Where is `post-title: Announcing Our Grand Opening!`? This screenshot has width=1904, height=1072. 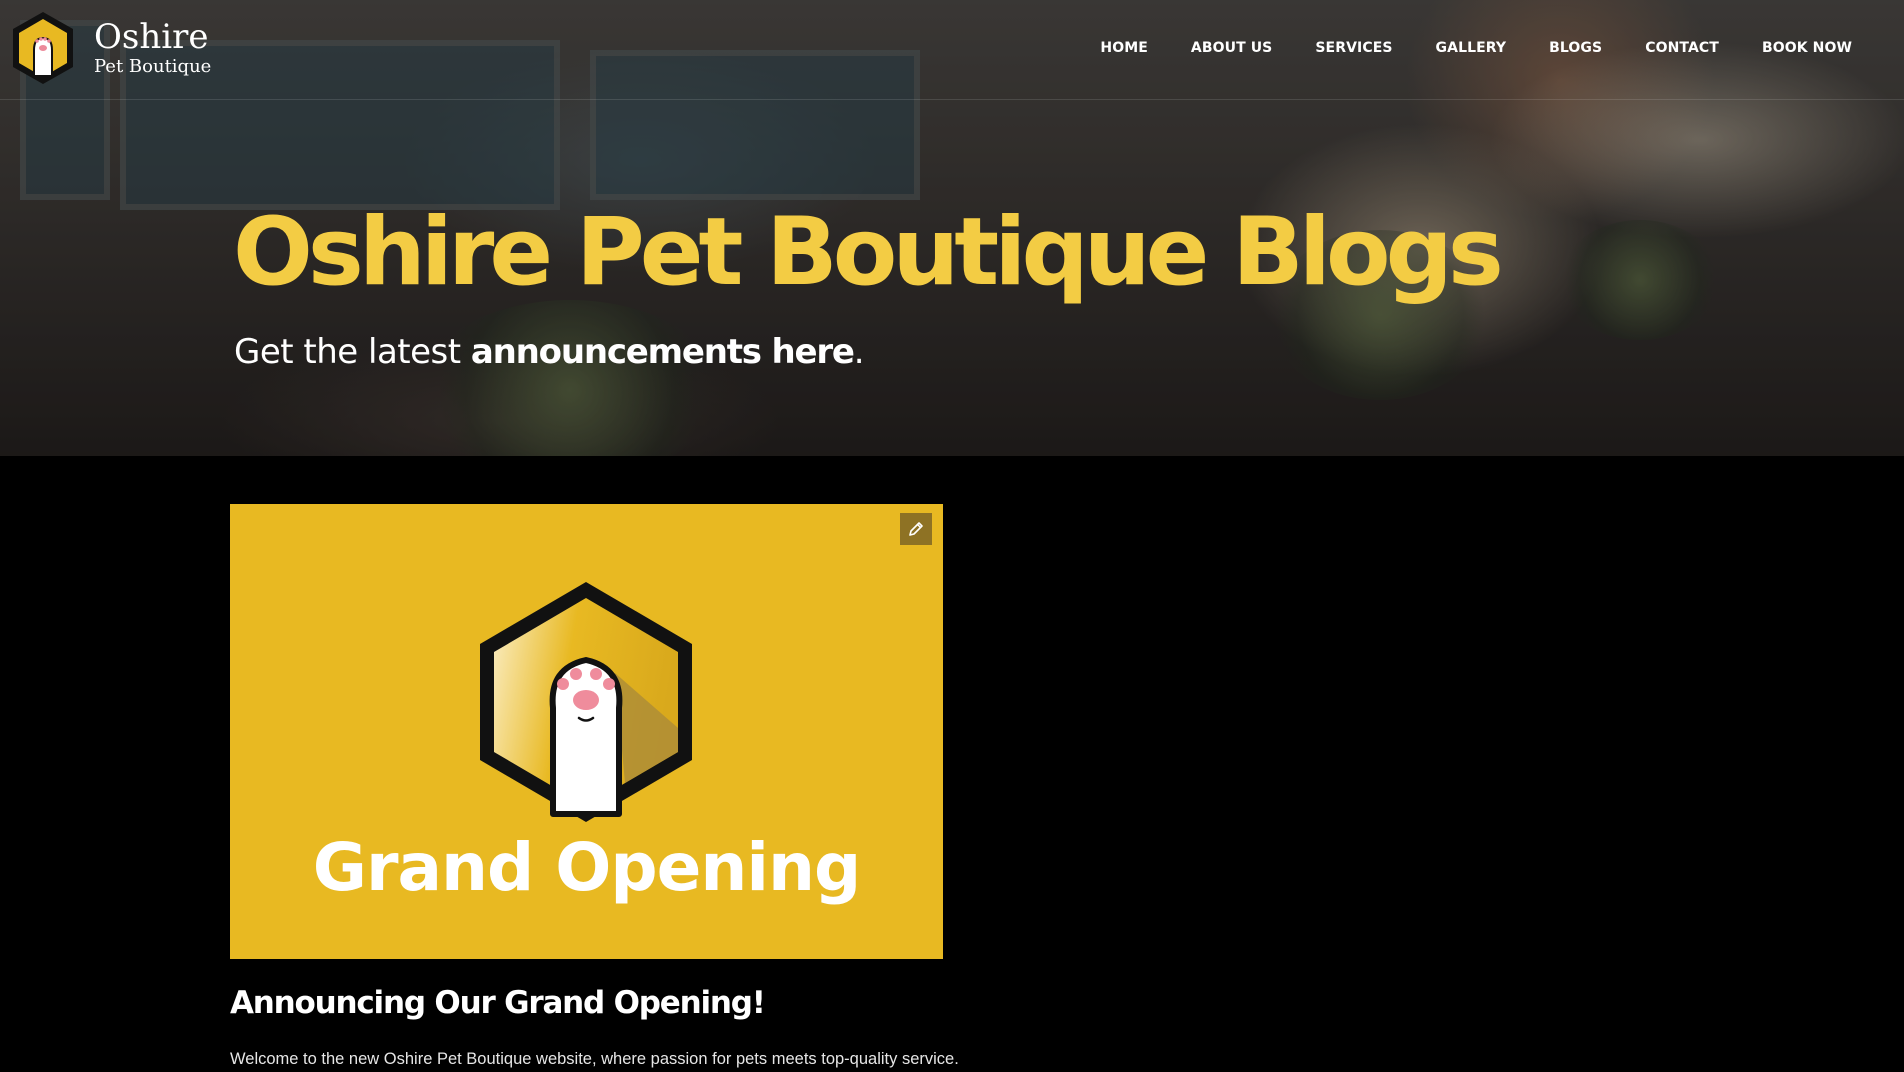 post-title: Announcing Our Grand Opening! is located at coordinates (498, 1003).